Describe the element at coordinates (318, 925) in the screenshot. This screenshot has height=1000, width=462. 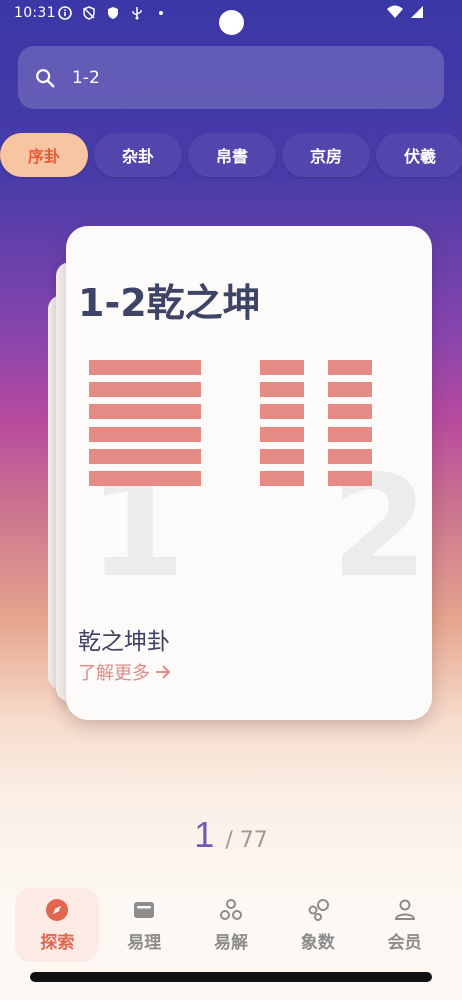
I see `nav-xiangshu: 象数` at that location.